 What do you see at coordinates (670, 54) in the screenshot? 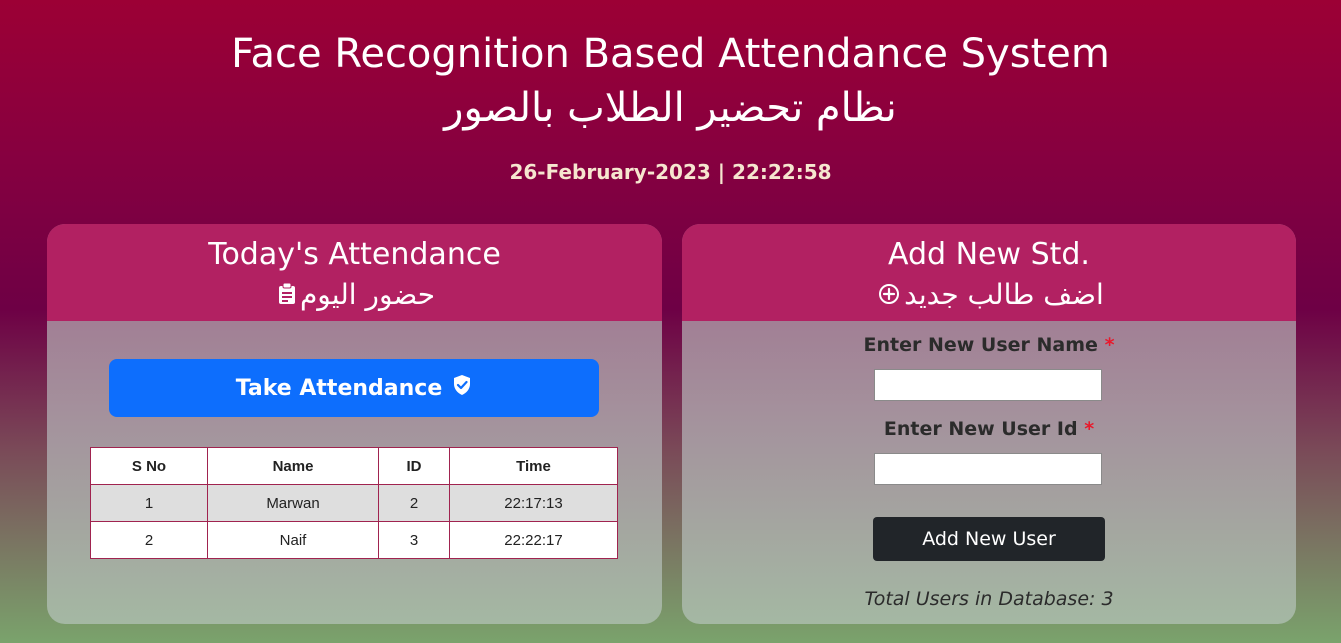
I see `page-title: Face Recognition Based Attendance System` at bounding box center [670, 54].